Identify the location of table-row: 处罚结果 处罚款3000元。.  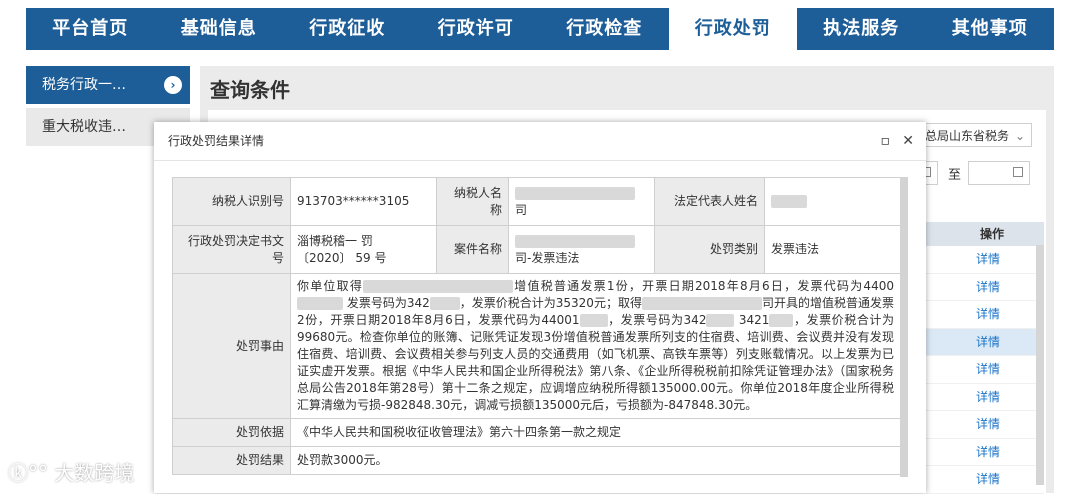
(536, 460).